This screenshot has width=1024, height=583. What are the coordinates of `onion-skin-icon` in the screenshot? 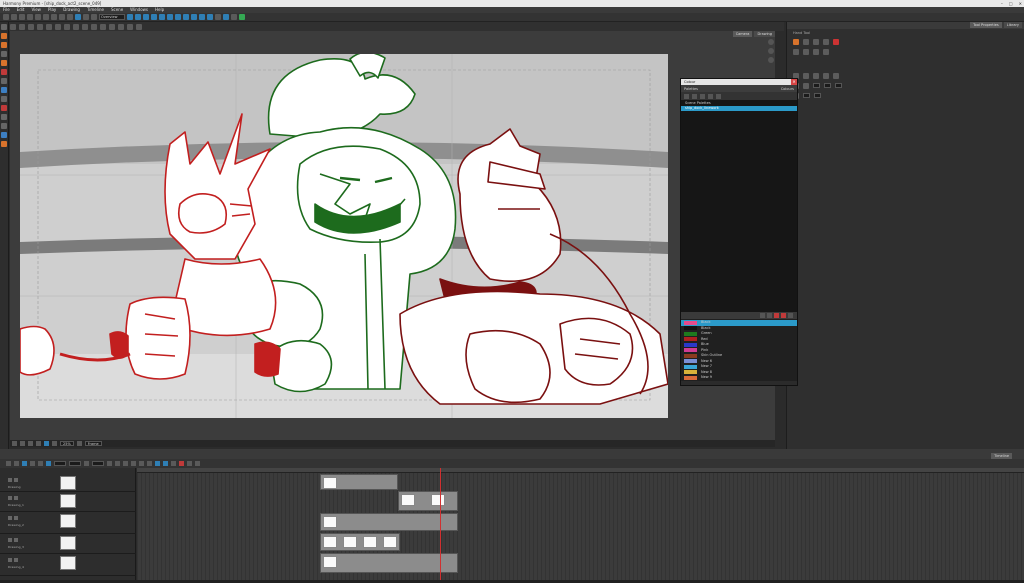 It's located at (54, 443).